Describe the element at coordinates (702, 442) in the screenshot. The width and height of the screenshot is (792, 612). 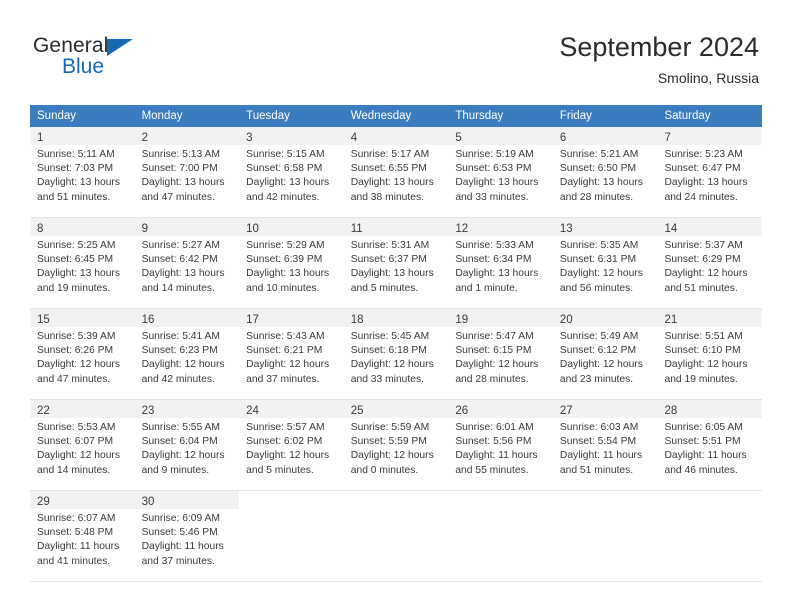
I see `sunset-text: Sunset: 5:51 PM` at that location.